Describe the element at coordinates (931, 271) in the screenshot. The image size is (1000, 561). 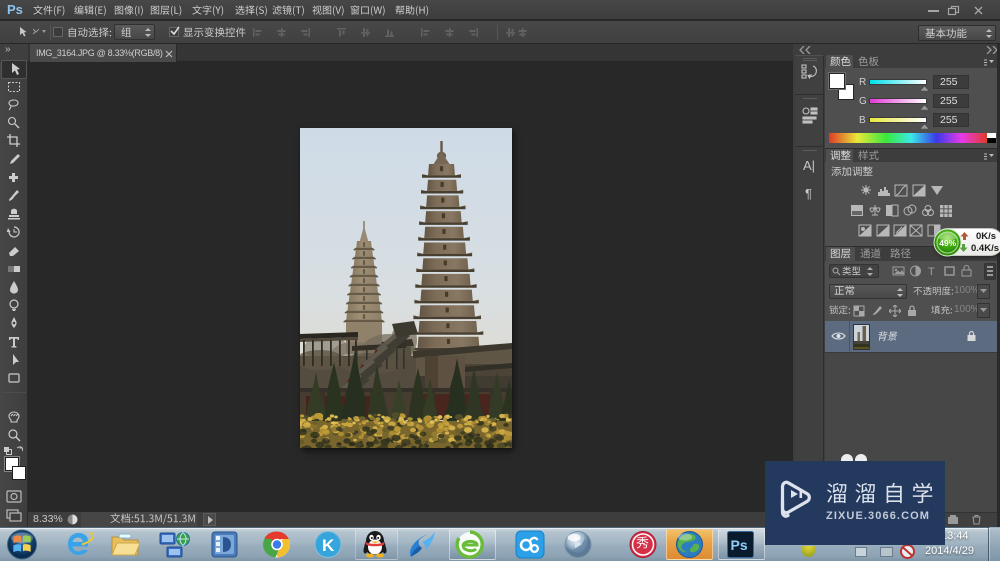
I see `svg-text: T` at that location.